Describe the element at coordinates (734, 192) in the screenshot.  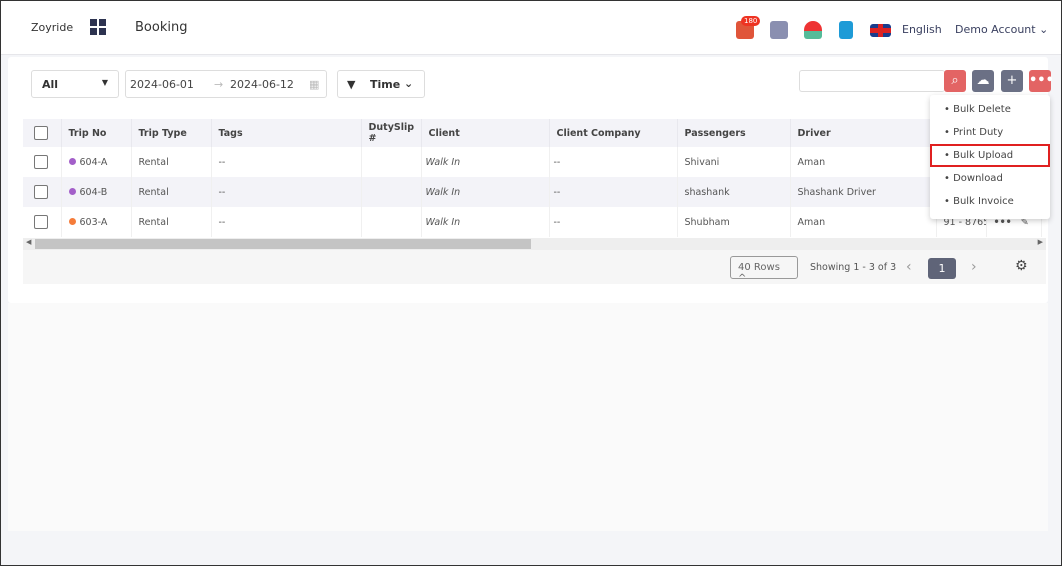
I see `passengers: shashank` at that location.